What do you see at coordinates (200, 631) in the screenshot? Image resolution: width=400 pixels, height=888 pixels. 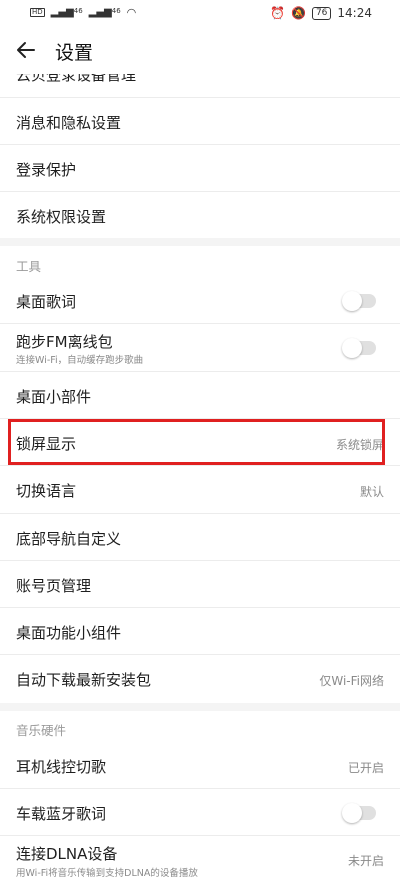 I see `list-item-desktop-func-widget: 桌面功能小组件` at bounding box center [200, 631].